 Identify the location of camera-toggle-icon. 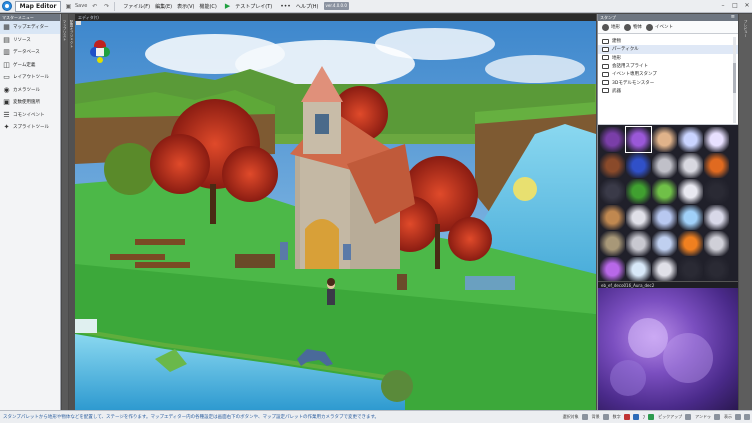
(651, 417).